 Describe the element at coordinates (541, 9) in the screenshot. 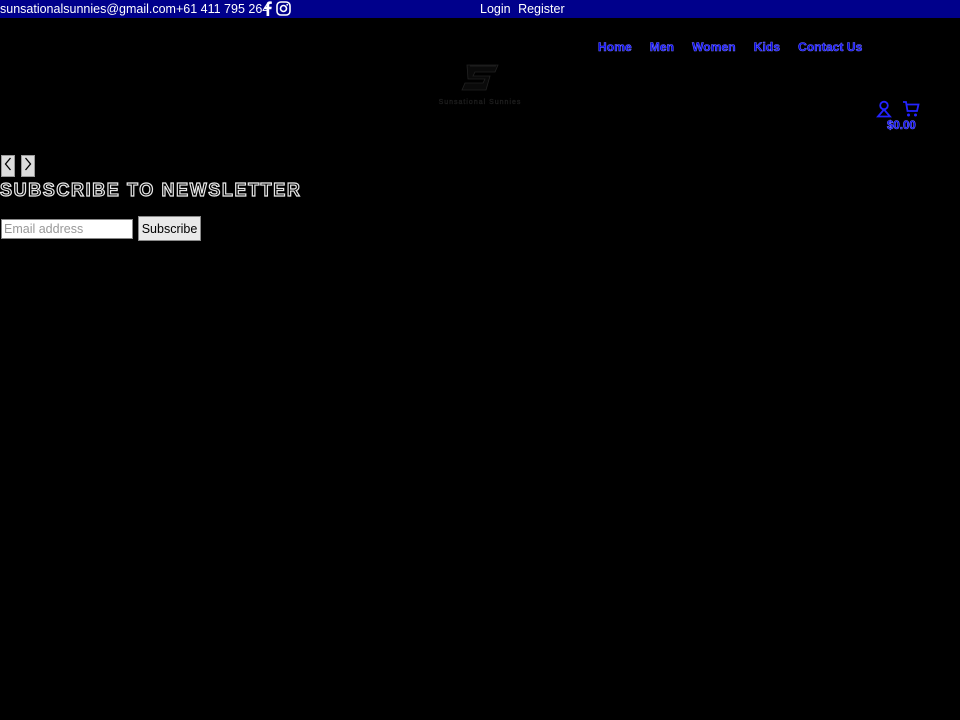

I see `register-link: Register` at that location.